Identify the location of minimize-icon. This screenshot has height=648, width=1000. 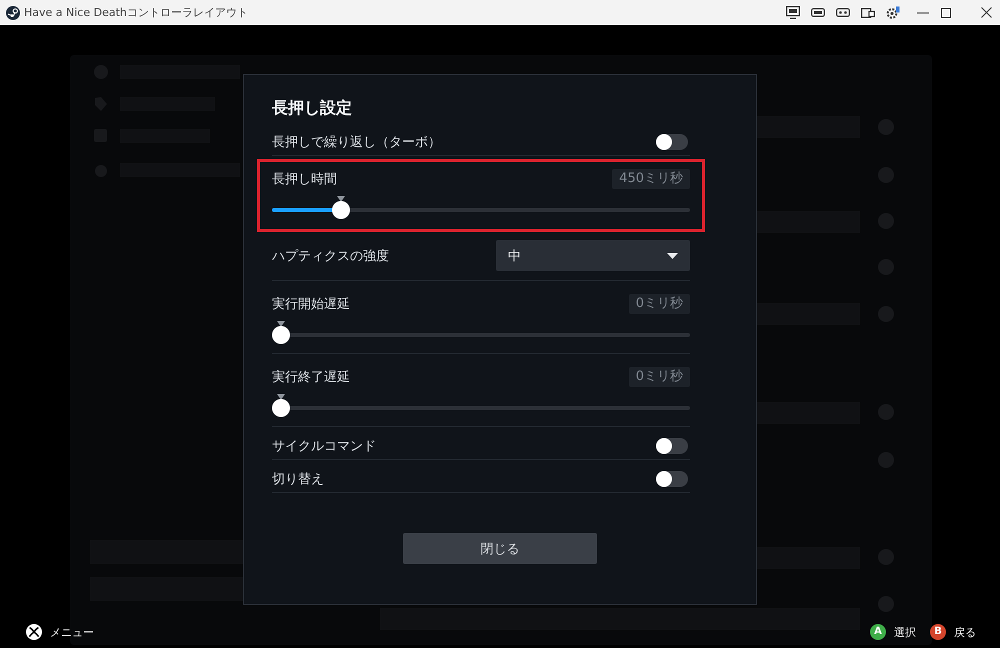
(923, 13).